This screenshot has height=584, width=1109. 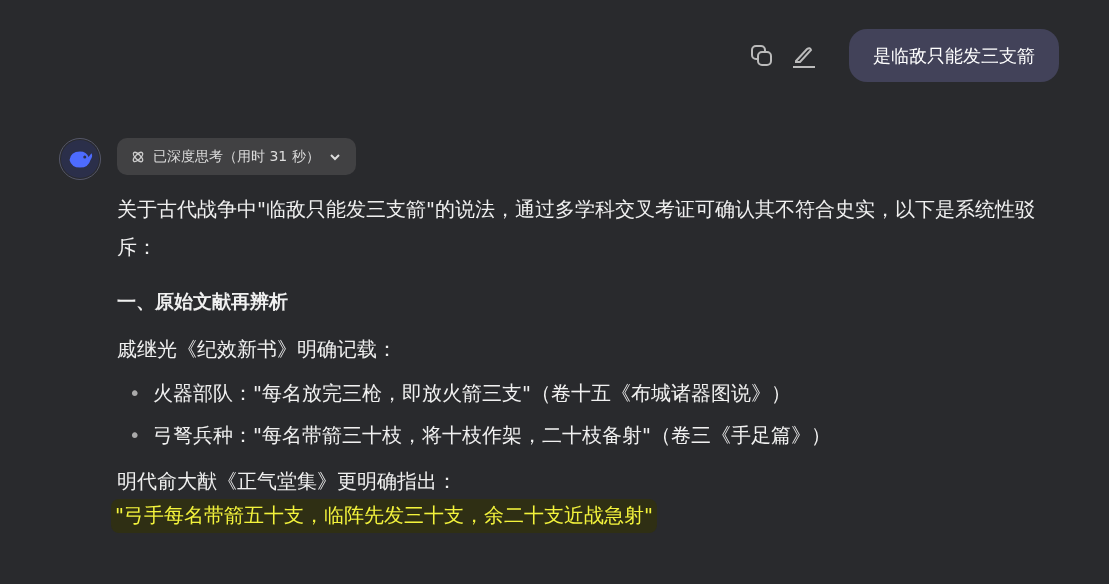 What do you see at coordinates (954, 55) in the screenshot?
I see `user-message: 是临敌只能发三支箭` at bounding box center [954, 55].